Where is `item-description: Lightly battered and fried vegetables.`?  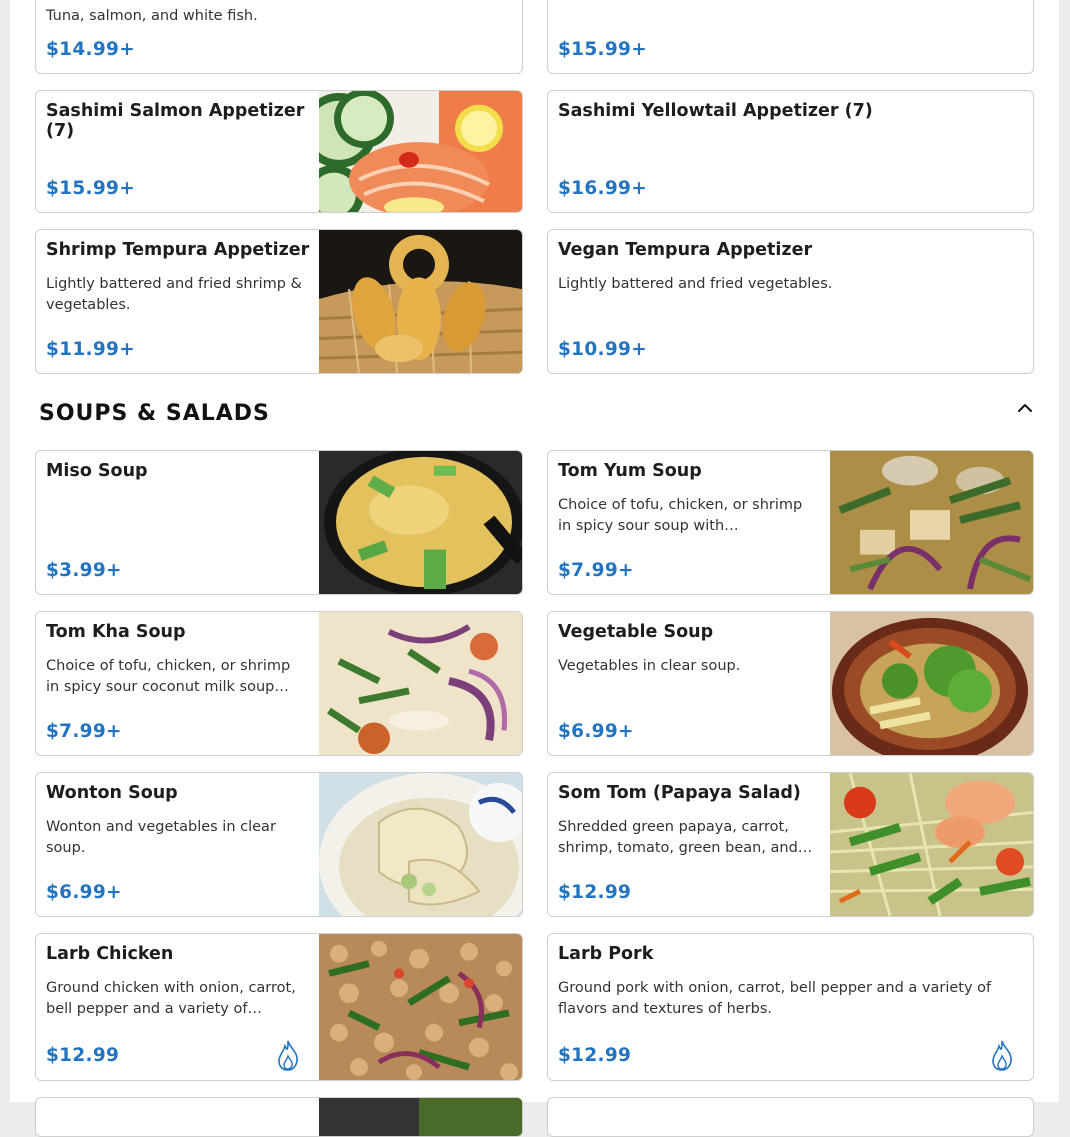
item-description: Lightly battered and fried vegetables. is located at coordinates (695, 284).